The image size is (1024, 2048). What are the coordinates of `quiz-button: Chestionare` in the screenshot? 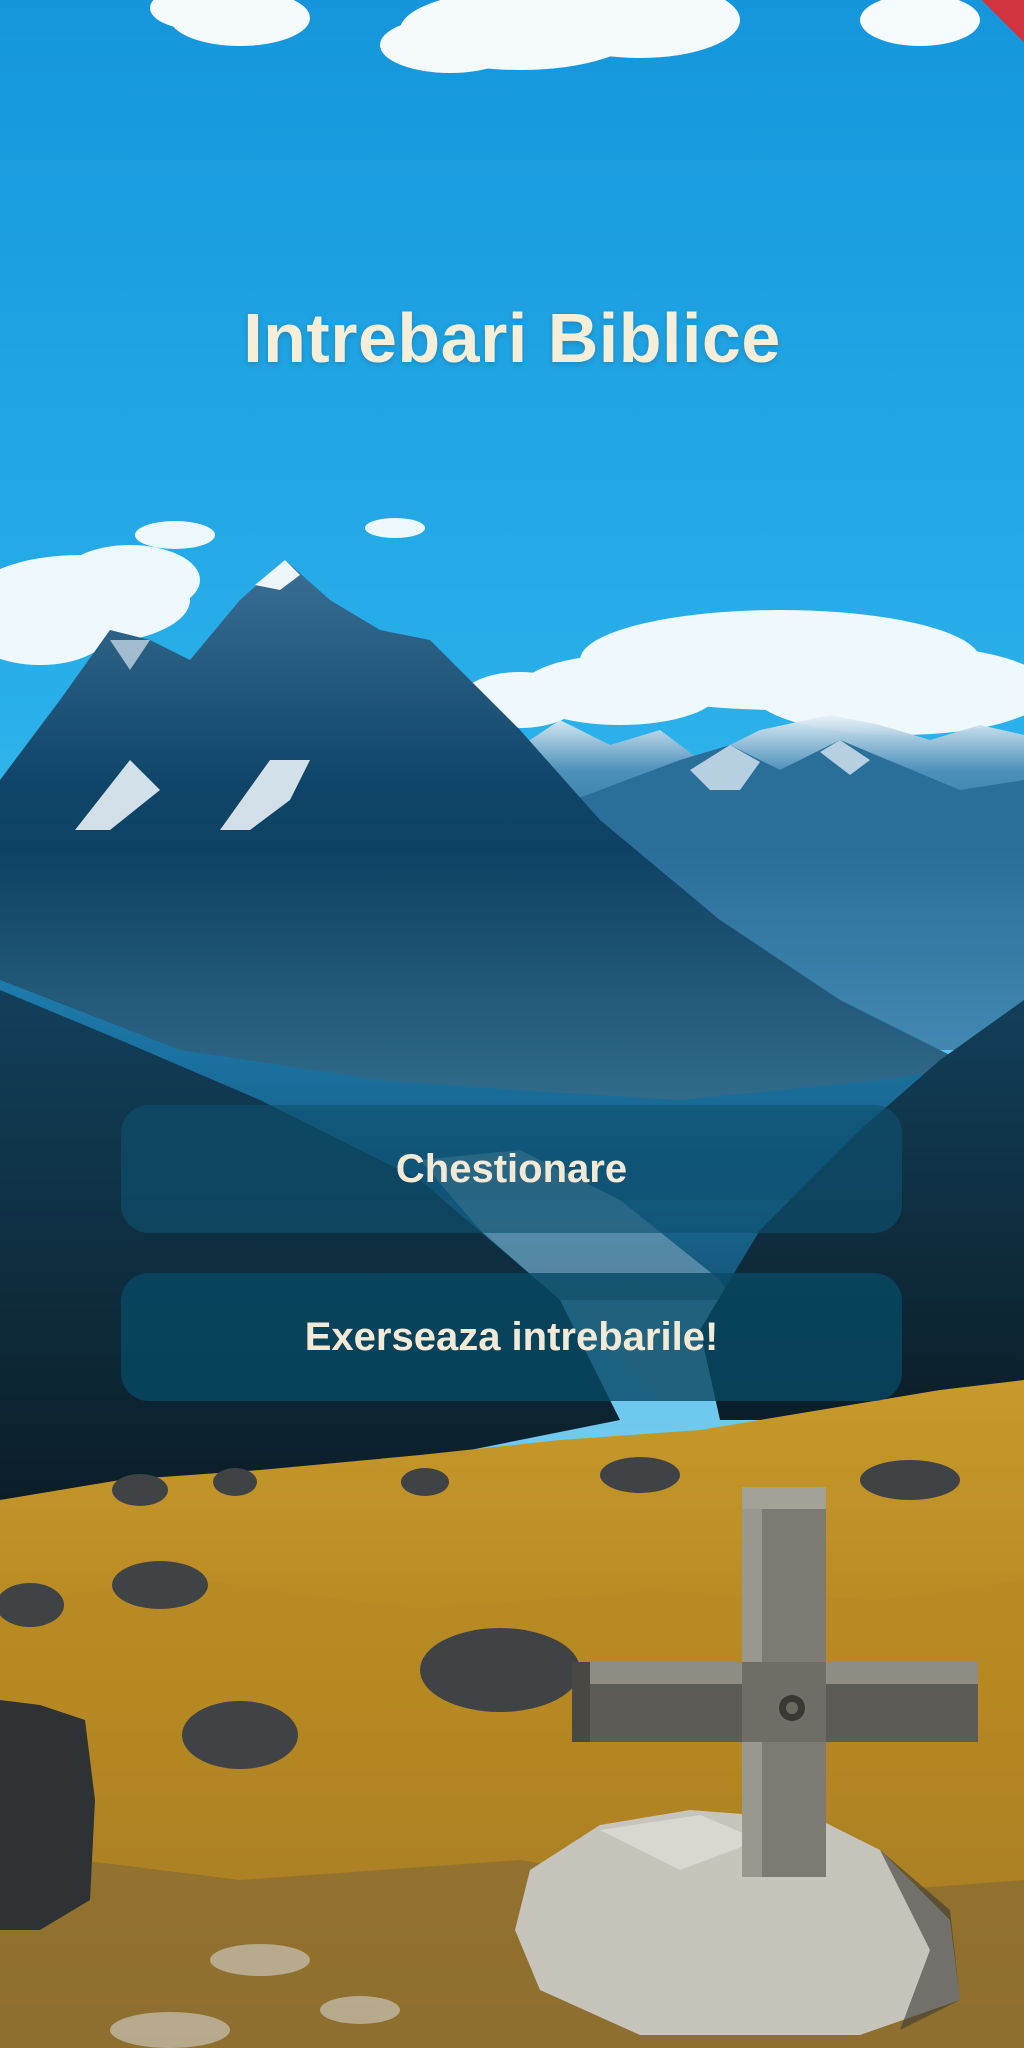 It's located at (511, 1169).